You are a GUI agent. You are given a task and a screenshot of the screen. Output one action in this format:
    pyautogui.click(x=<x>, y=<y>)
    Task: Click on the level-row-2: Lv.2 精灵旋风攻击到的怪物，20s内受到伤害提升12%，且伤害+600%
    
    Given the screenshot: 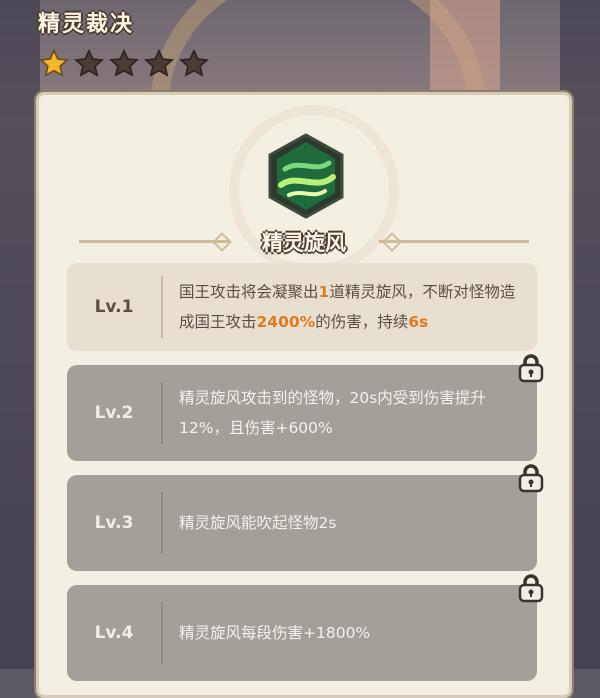 What is the action you would take?
    pyautogui.click(x=305, y=407)
    